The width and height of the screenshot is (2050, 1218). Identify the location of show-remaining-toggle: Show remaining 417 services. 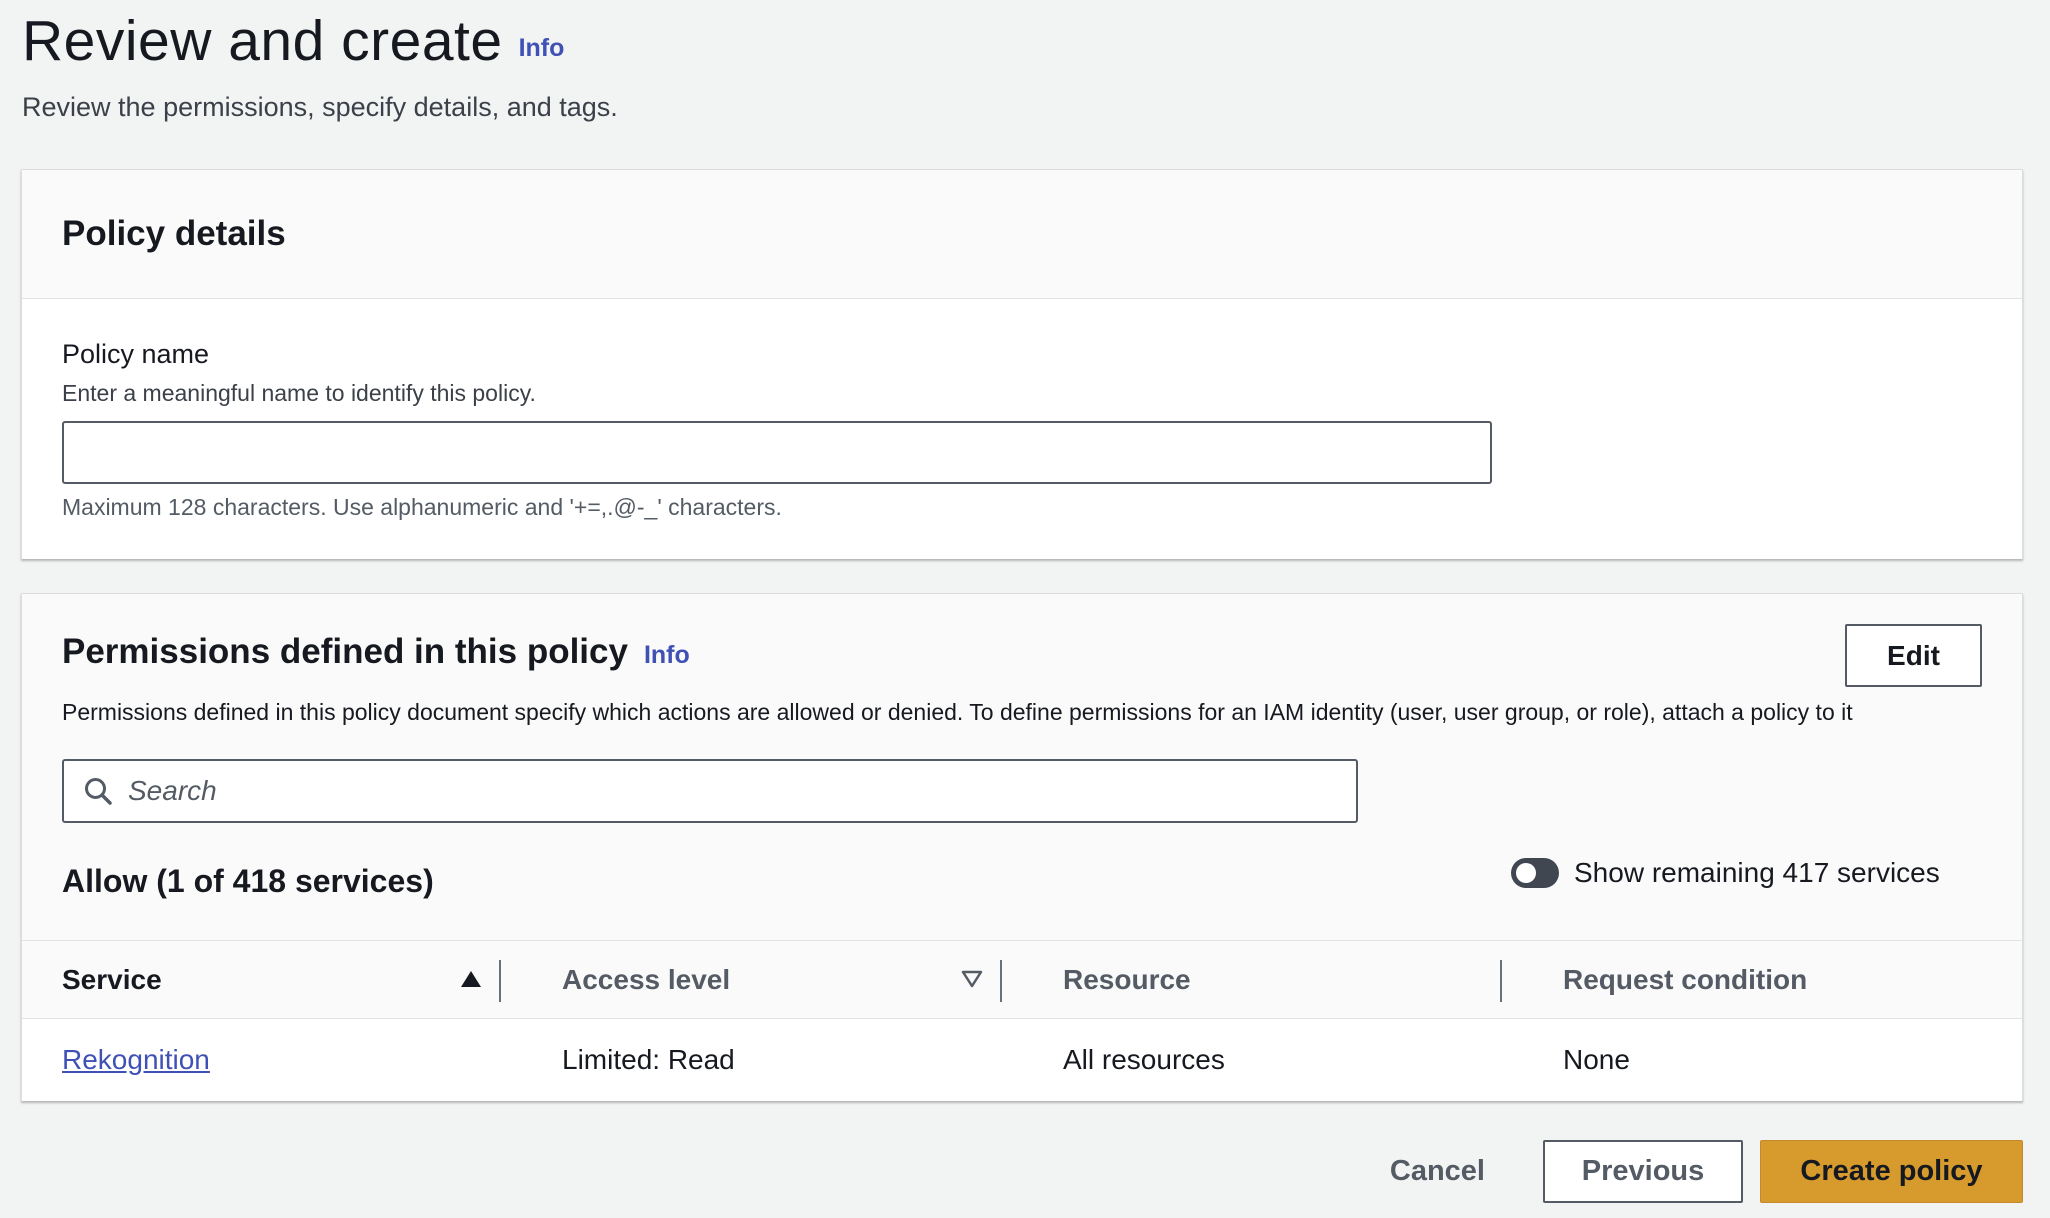
(1725, 873).